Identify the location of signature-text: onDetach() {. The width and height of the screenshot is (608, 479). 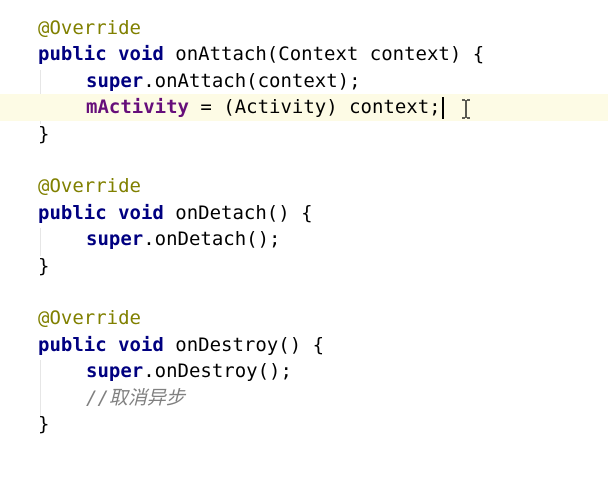
(238, 212).